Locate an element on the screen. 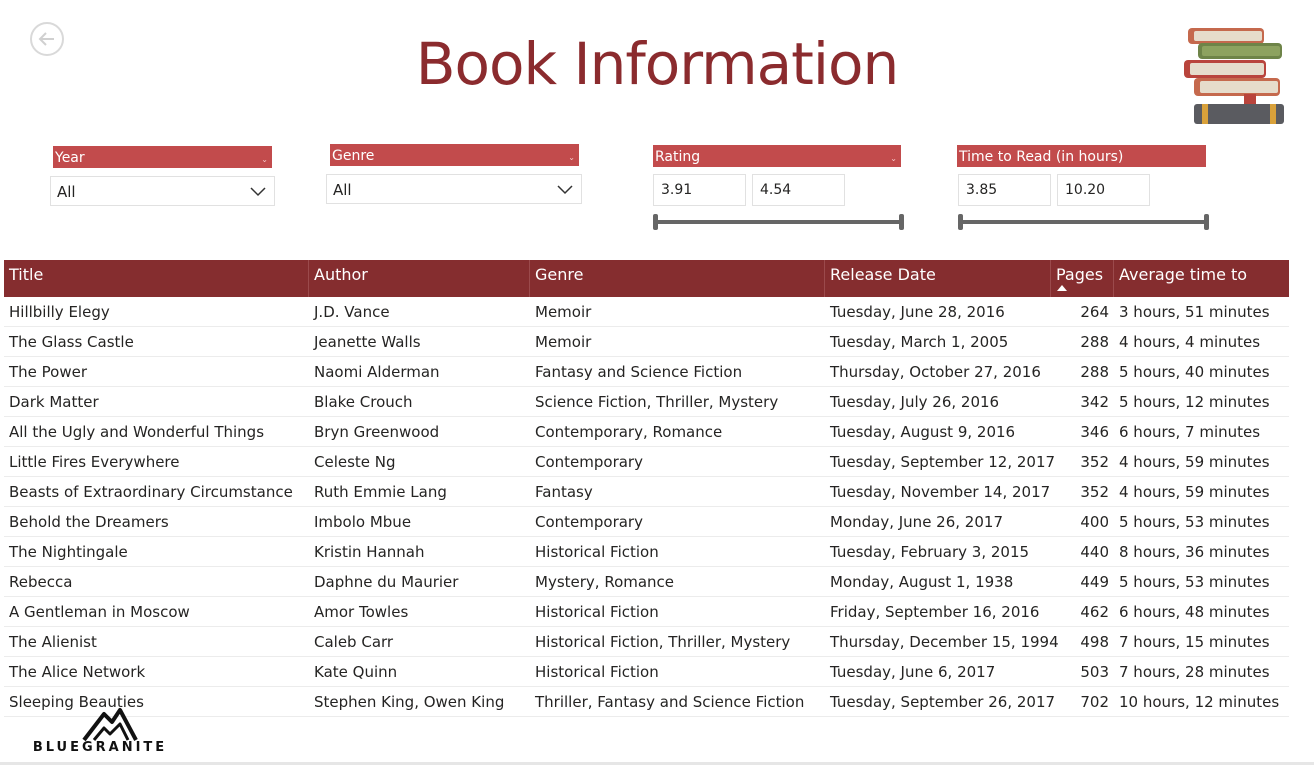 This screenshot has width=1314, height=765. cell-release-date: Tuesday, November 14, 2017 is located at coordinates (940, 492).